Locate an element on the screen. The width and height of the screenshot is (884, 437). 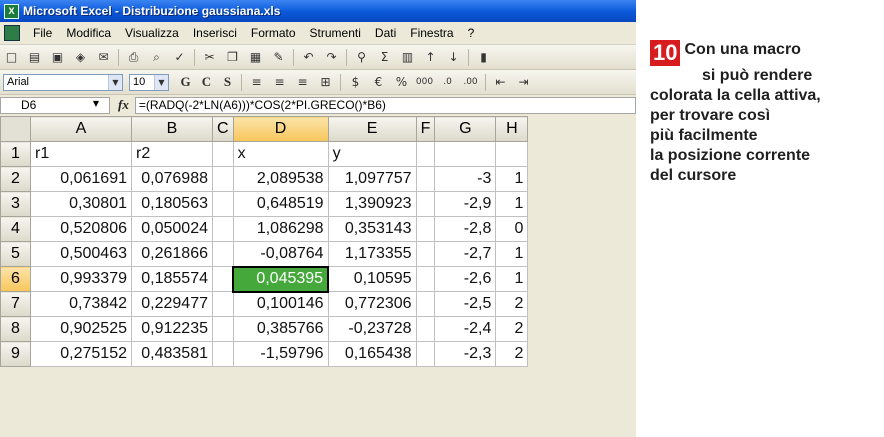
undo-icon: ↶ is located at coordinates (308, 57).